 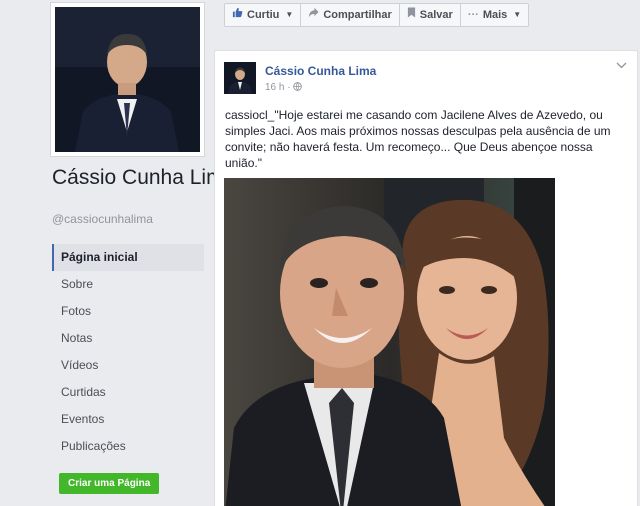 What do you see at coordinates (621, 66) in the screenshot?
I see `post-options-chevron-icon` at bounding box center [621, 66].